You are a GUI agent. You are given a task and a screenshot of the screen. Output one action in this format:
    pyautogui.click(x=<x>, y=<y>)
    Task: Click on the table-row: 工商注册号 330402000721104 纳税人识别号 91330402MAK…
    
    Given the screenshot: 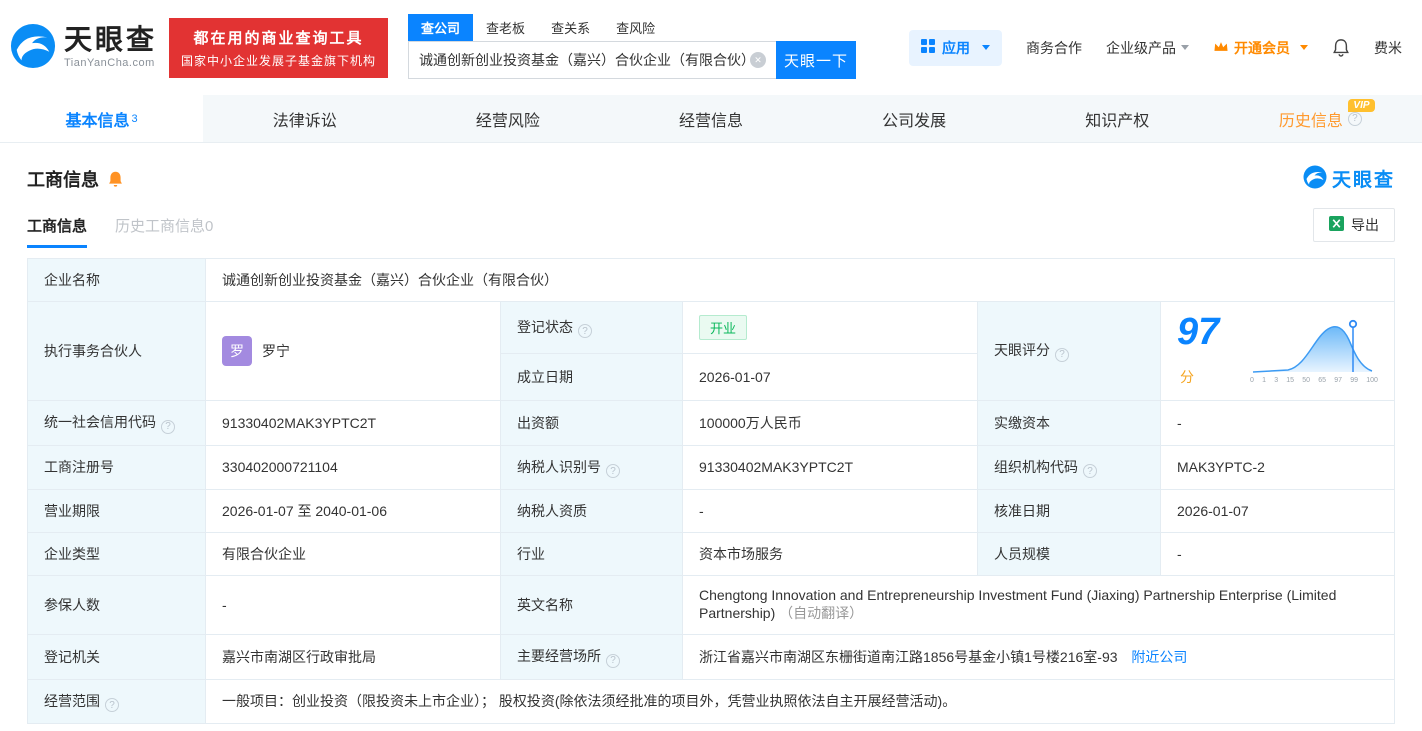 What is the action you would take?
    pyautogui.click(x=711, y=467)
    